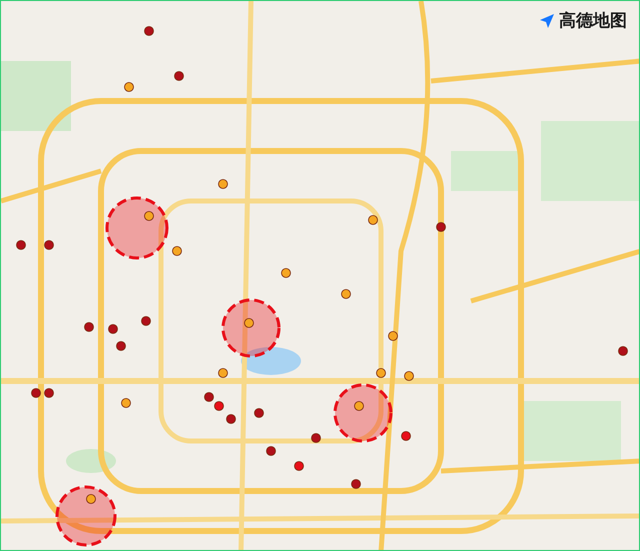 The width and height of the screenshot is (640, 551). What do you see at coordinates (271, 361) in the screenshot?
I see `lake-area` at bounding box center [271, 361].